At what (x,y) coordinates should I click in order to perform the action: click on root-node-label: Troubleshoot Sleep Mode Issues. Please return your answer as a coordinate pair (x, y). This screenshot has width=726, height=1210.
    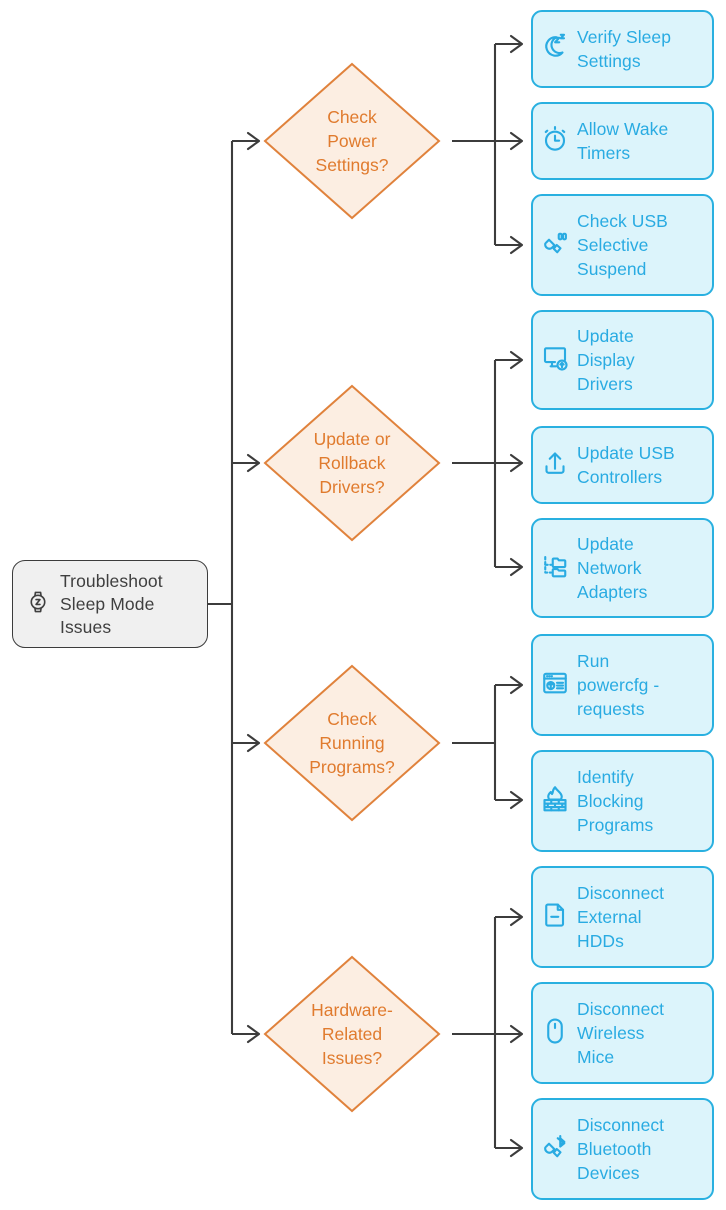
    Looking at the image, I should click on (111, 603).